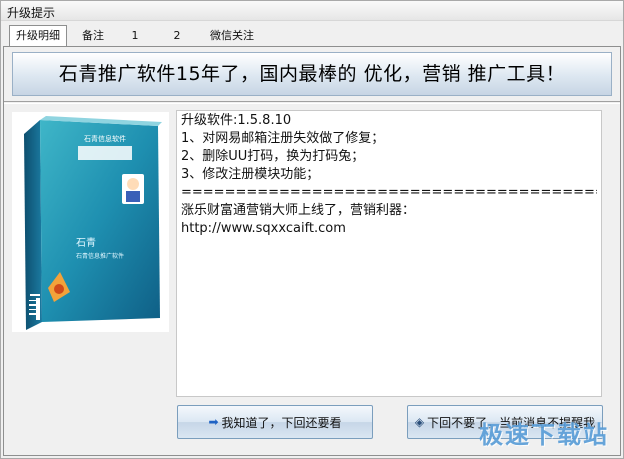  What do you see at coordinates (250, 174) in the screenshot?
I see `message-line: 3、修改注册模块功能；` at bounding box center [250, 174].